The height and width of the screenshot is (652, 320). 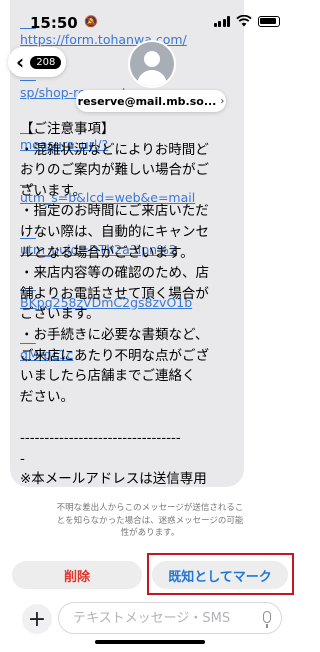 I want to click on bell-slash-icon: 🔕, so click(x=91, y=21).